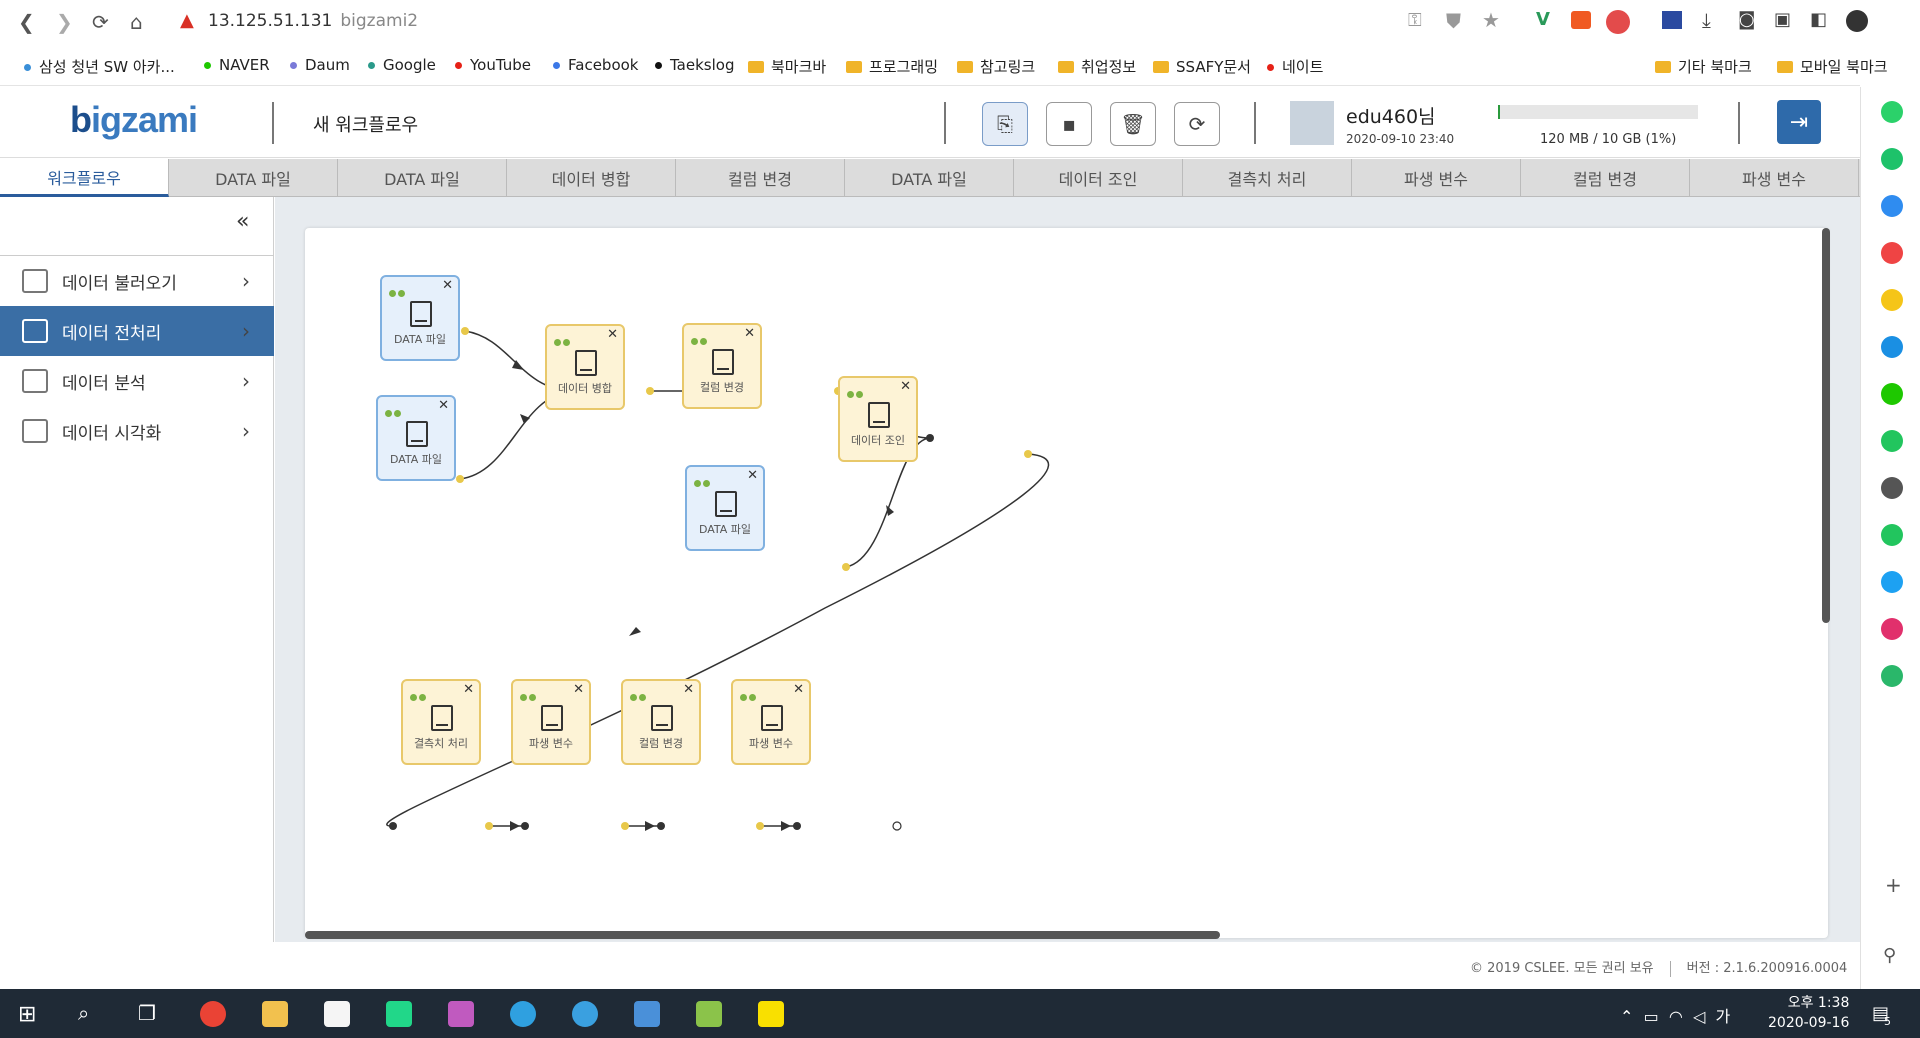 This screenshot has width=1920, height=1038. What do you see at coordinates (1651, 1016) in the screenshot?
I see `battery-icon: ▭` at bounding box center [1651, 1016].